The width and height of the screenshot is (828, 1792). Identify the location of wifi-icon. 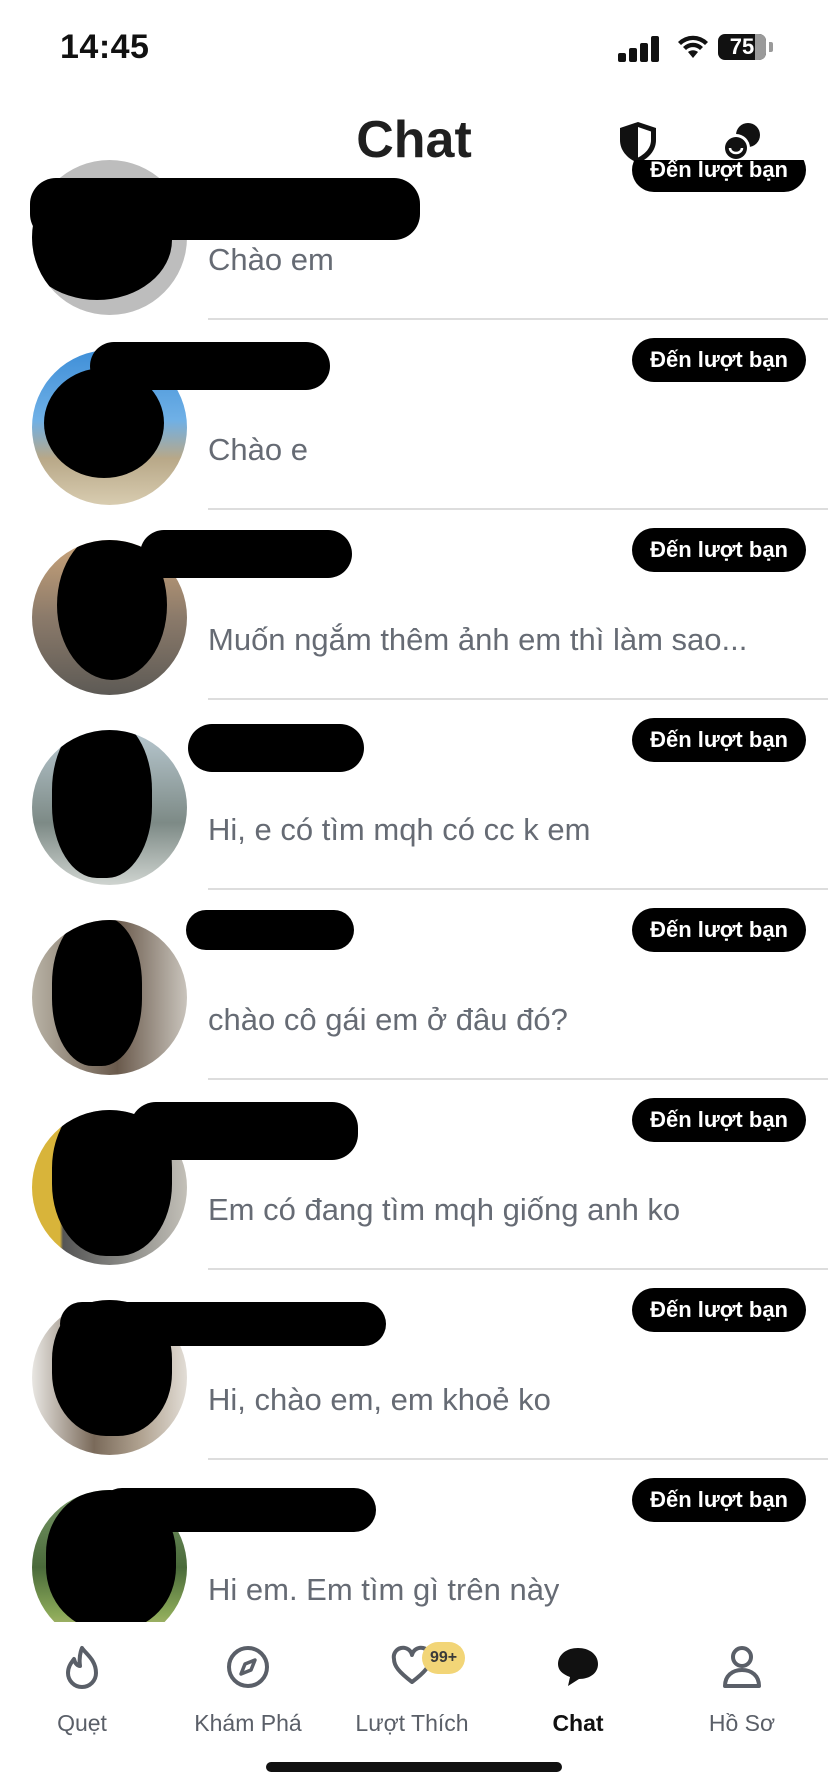
(693, 46).